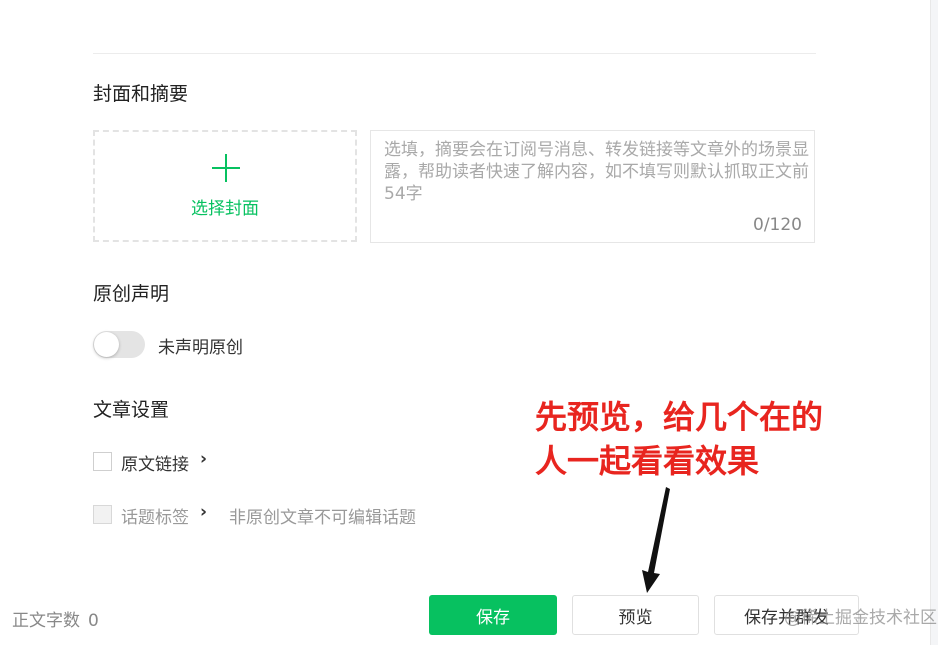 The width and height of the screenshot is (938, 645). Describe the element at coordinates (102, 514) in the screenshot. I see `topic-tag-checkbox` at that location.